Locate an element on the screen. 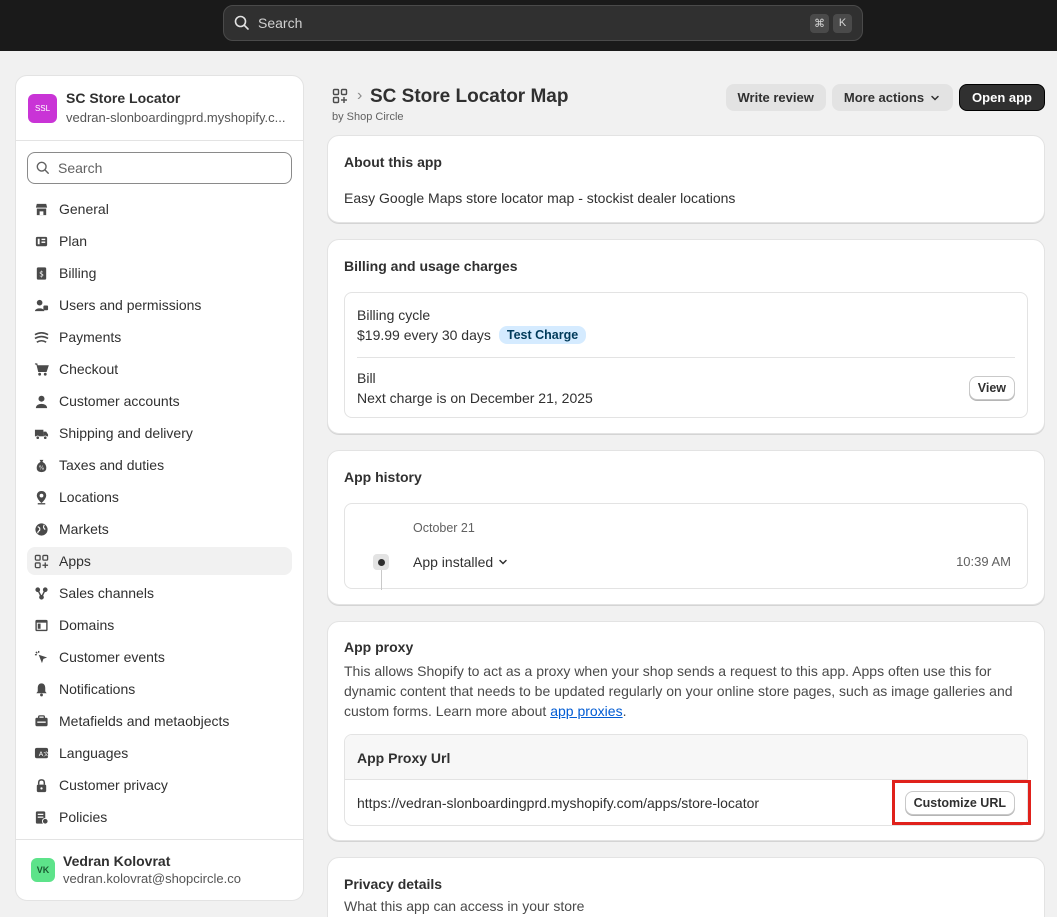 The image size is (1057, 917). settings-search-input: Search is located at coordinates (159, 168).